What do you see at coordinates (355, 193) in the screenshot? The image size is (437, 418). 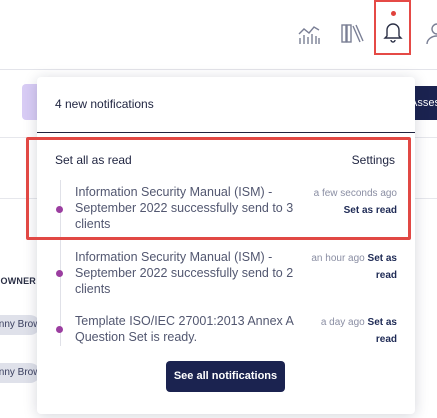 I see `notification-time: a few seconds ago` at bounding box center [355, 193].